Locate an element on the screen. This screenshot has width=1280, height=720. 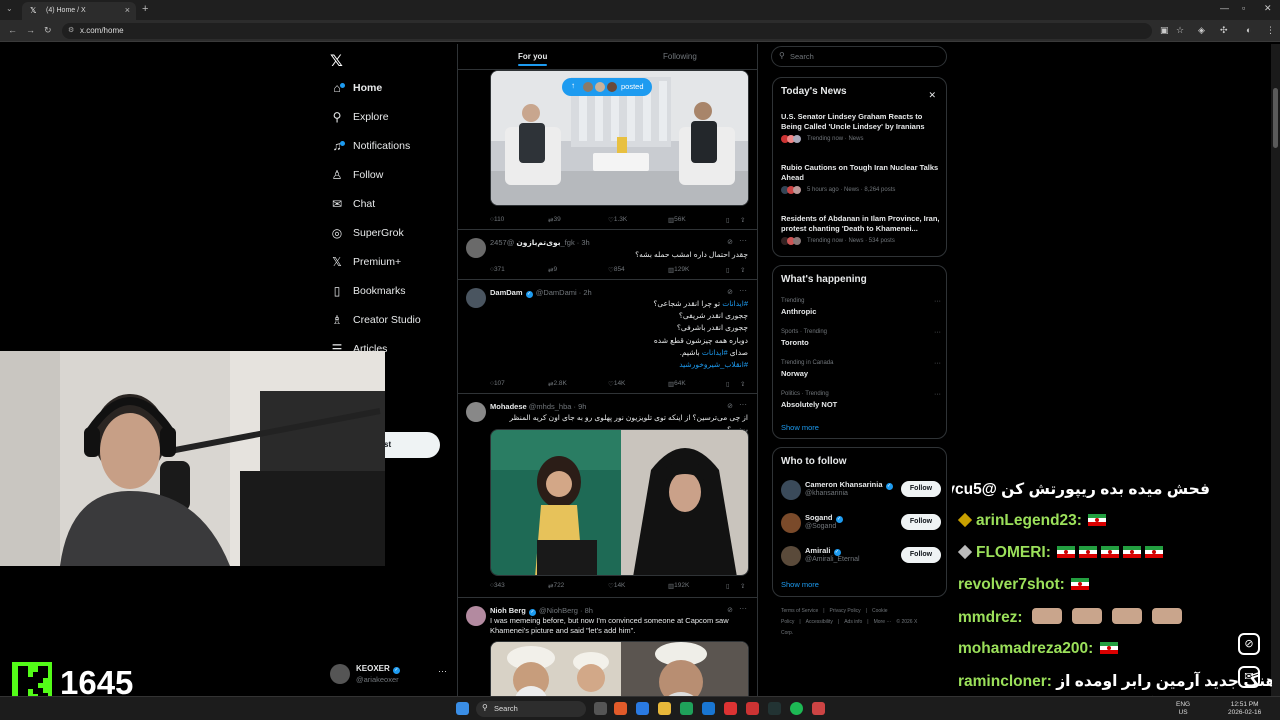
follow-suggestion: Amirali ✓ @Amirali_Eternal Follow is located at coordinates (861, 557).